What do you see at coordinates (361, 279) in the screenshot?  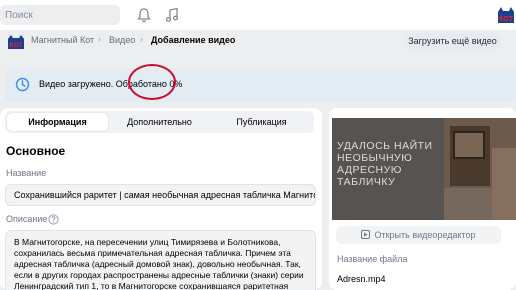 I see `file-name: Adresn.mp4` at bounding box center [361, 279].